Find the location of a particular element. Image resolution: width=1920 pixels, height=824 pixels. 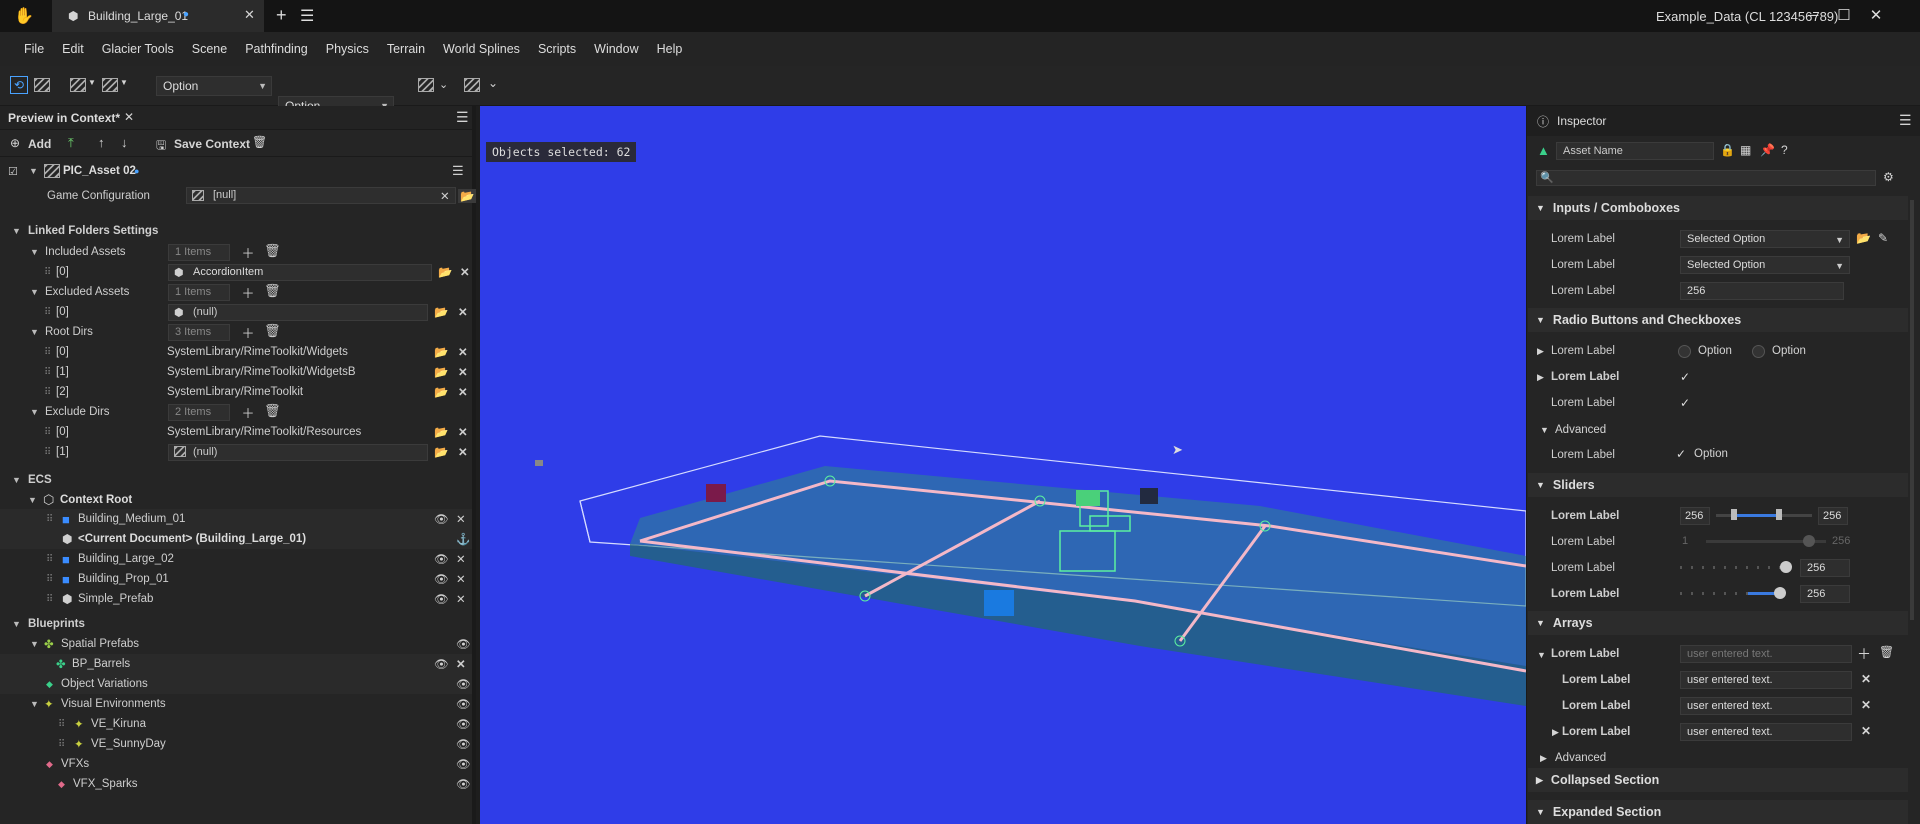

export-icon: ⤒ is located at coordinates (71, 143).